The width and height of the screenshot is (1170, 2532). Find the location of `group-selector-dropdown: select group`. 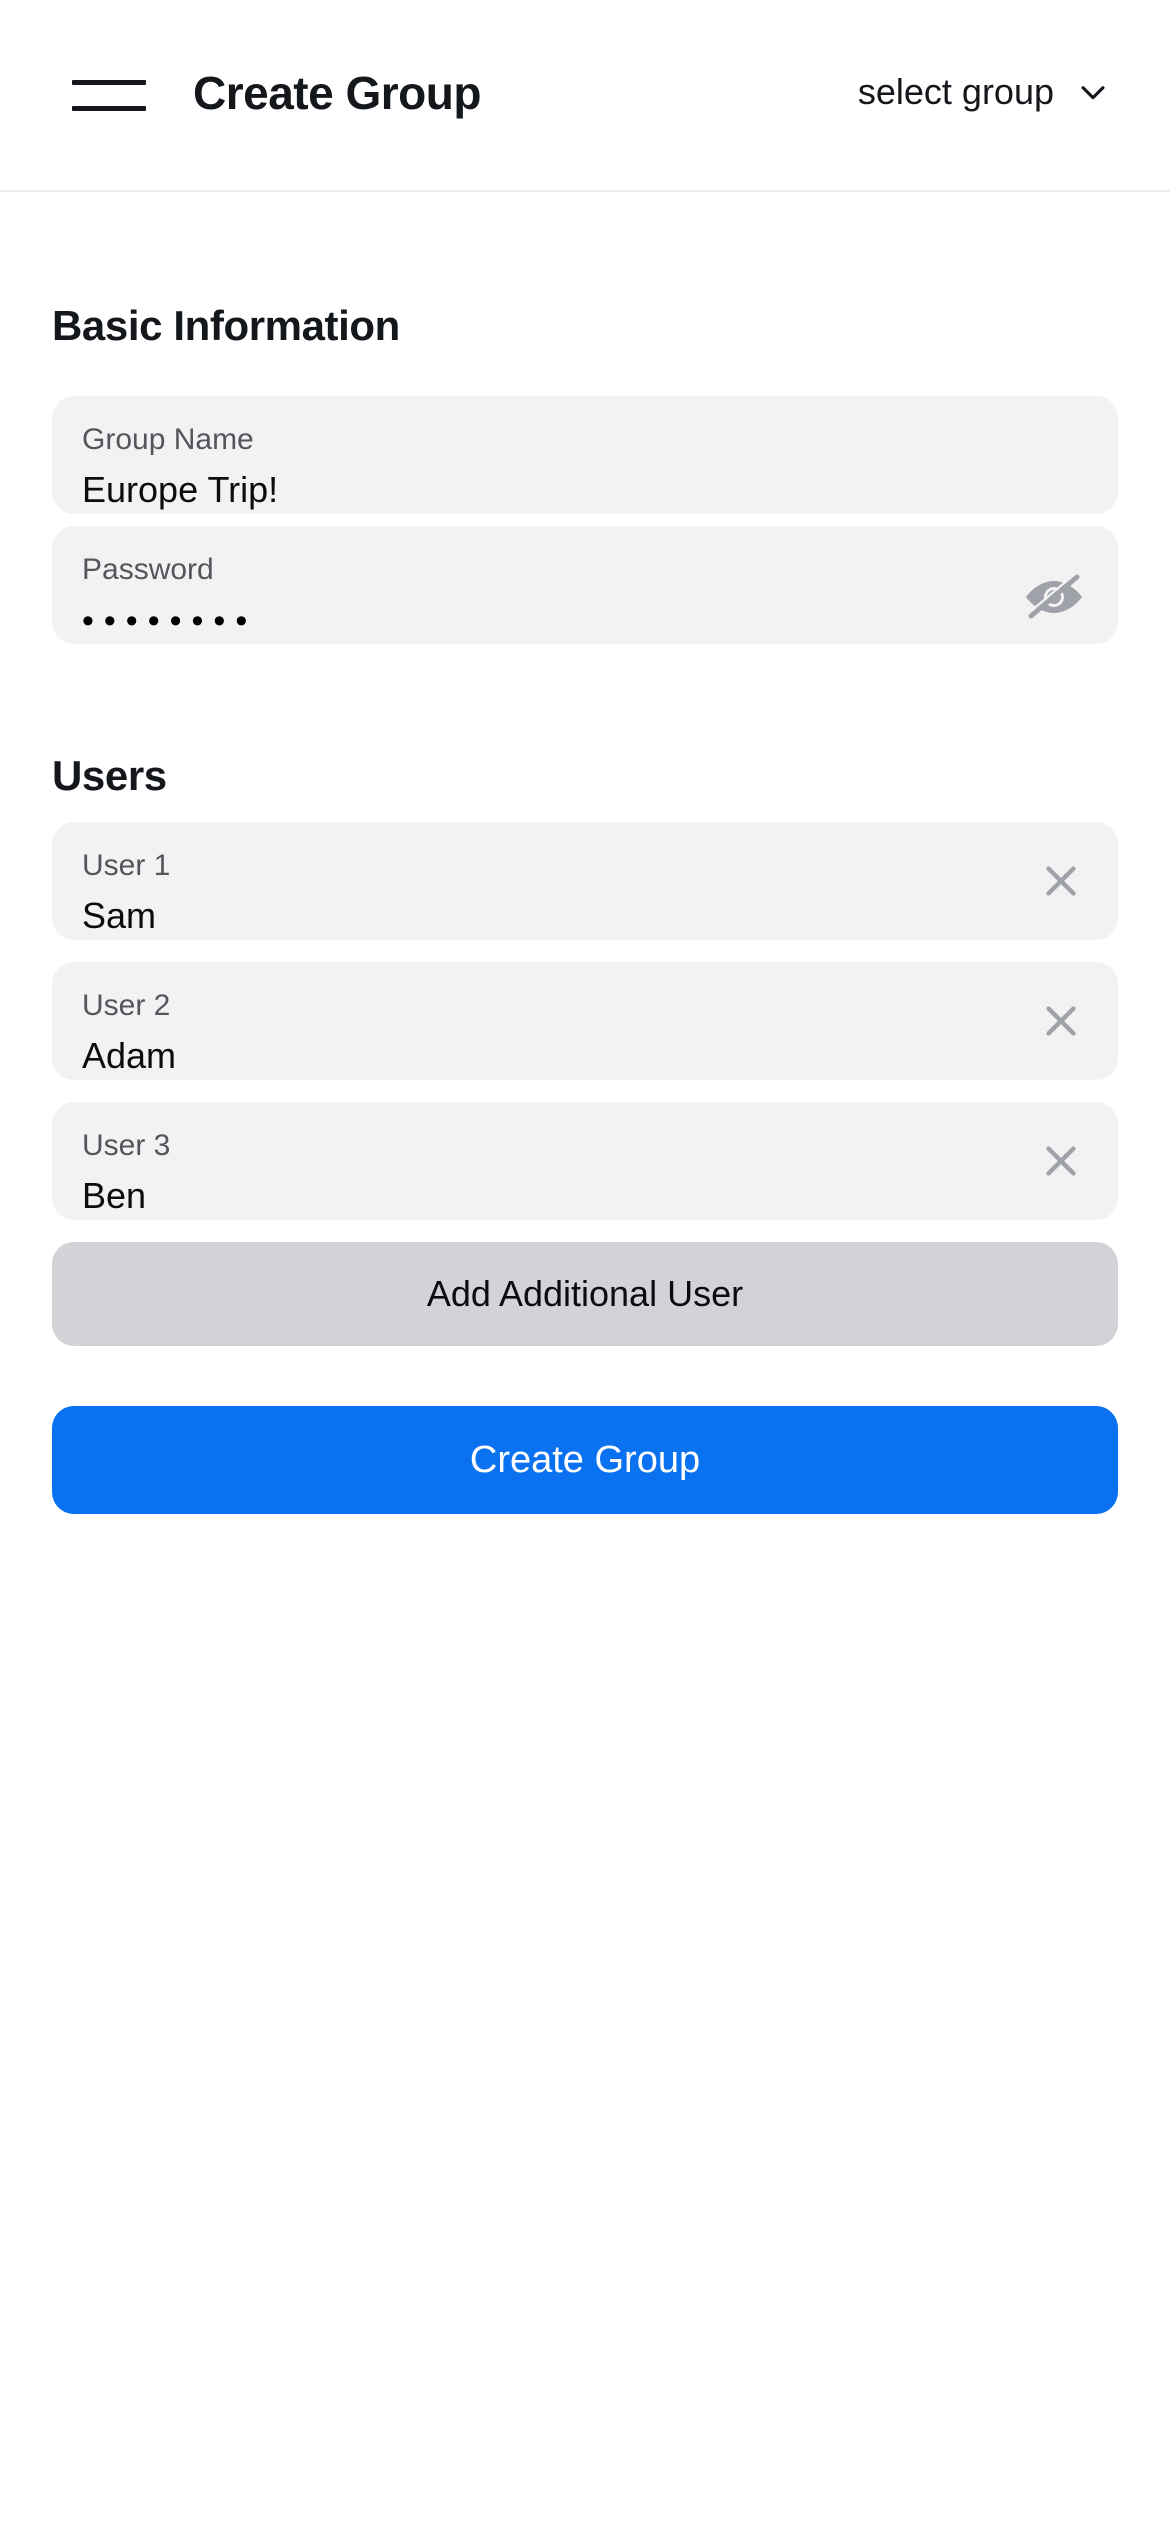

group-selector-dropdown: select group is located at coordinates (984, 92).